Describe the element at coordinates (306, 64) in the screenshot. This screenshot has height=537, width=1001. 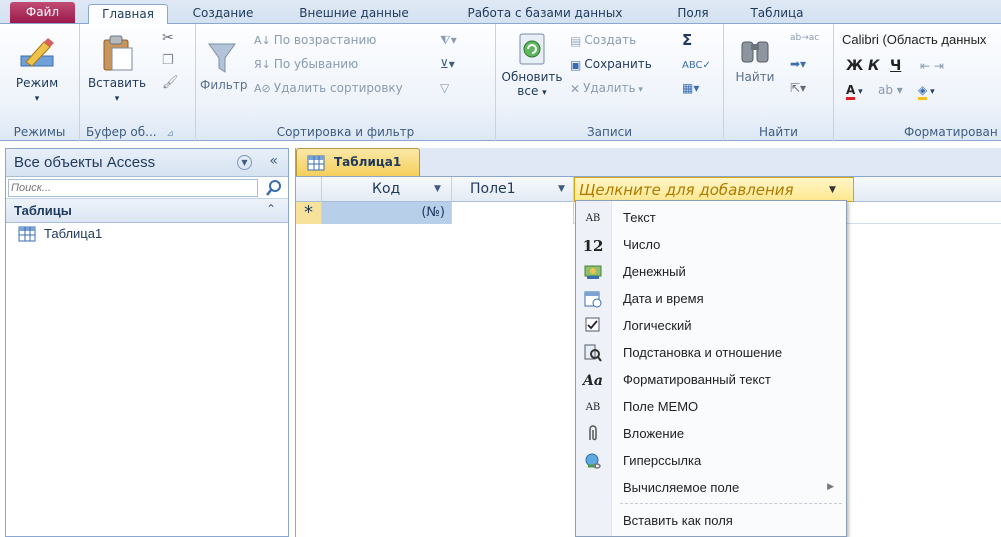
I see `sort-descending-button: Я↓ По убыванию` at that location.